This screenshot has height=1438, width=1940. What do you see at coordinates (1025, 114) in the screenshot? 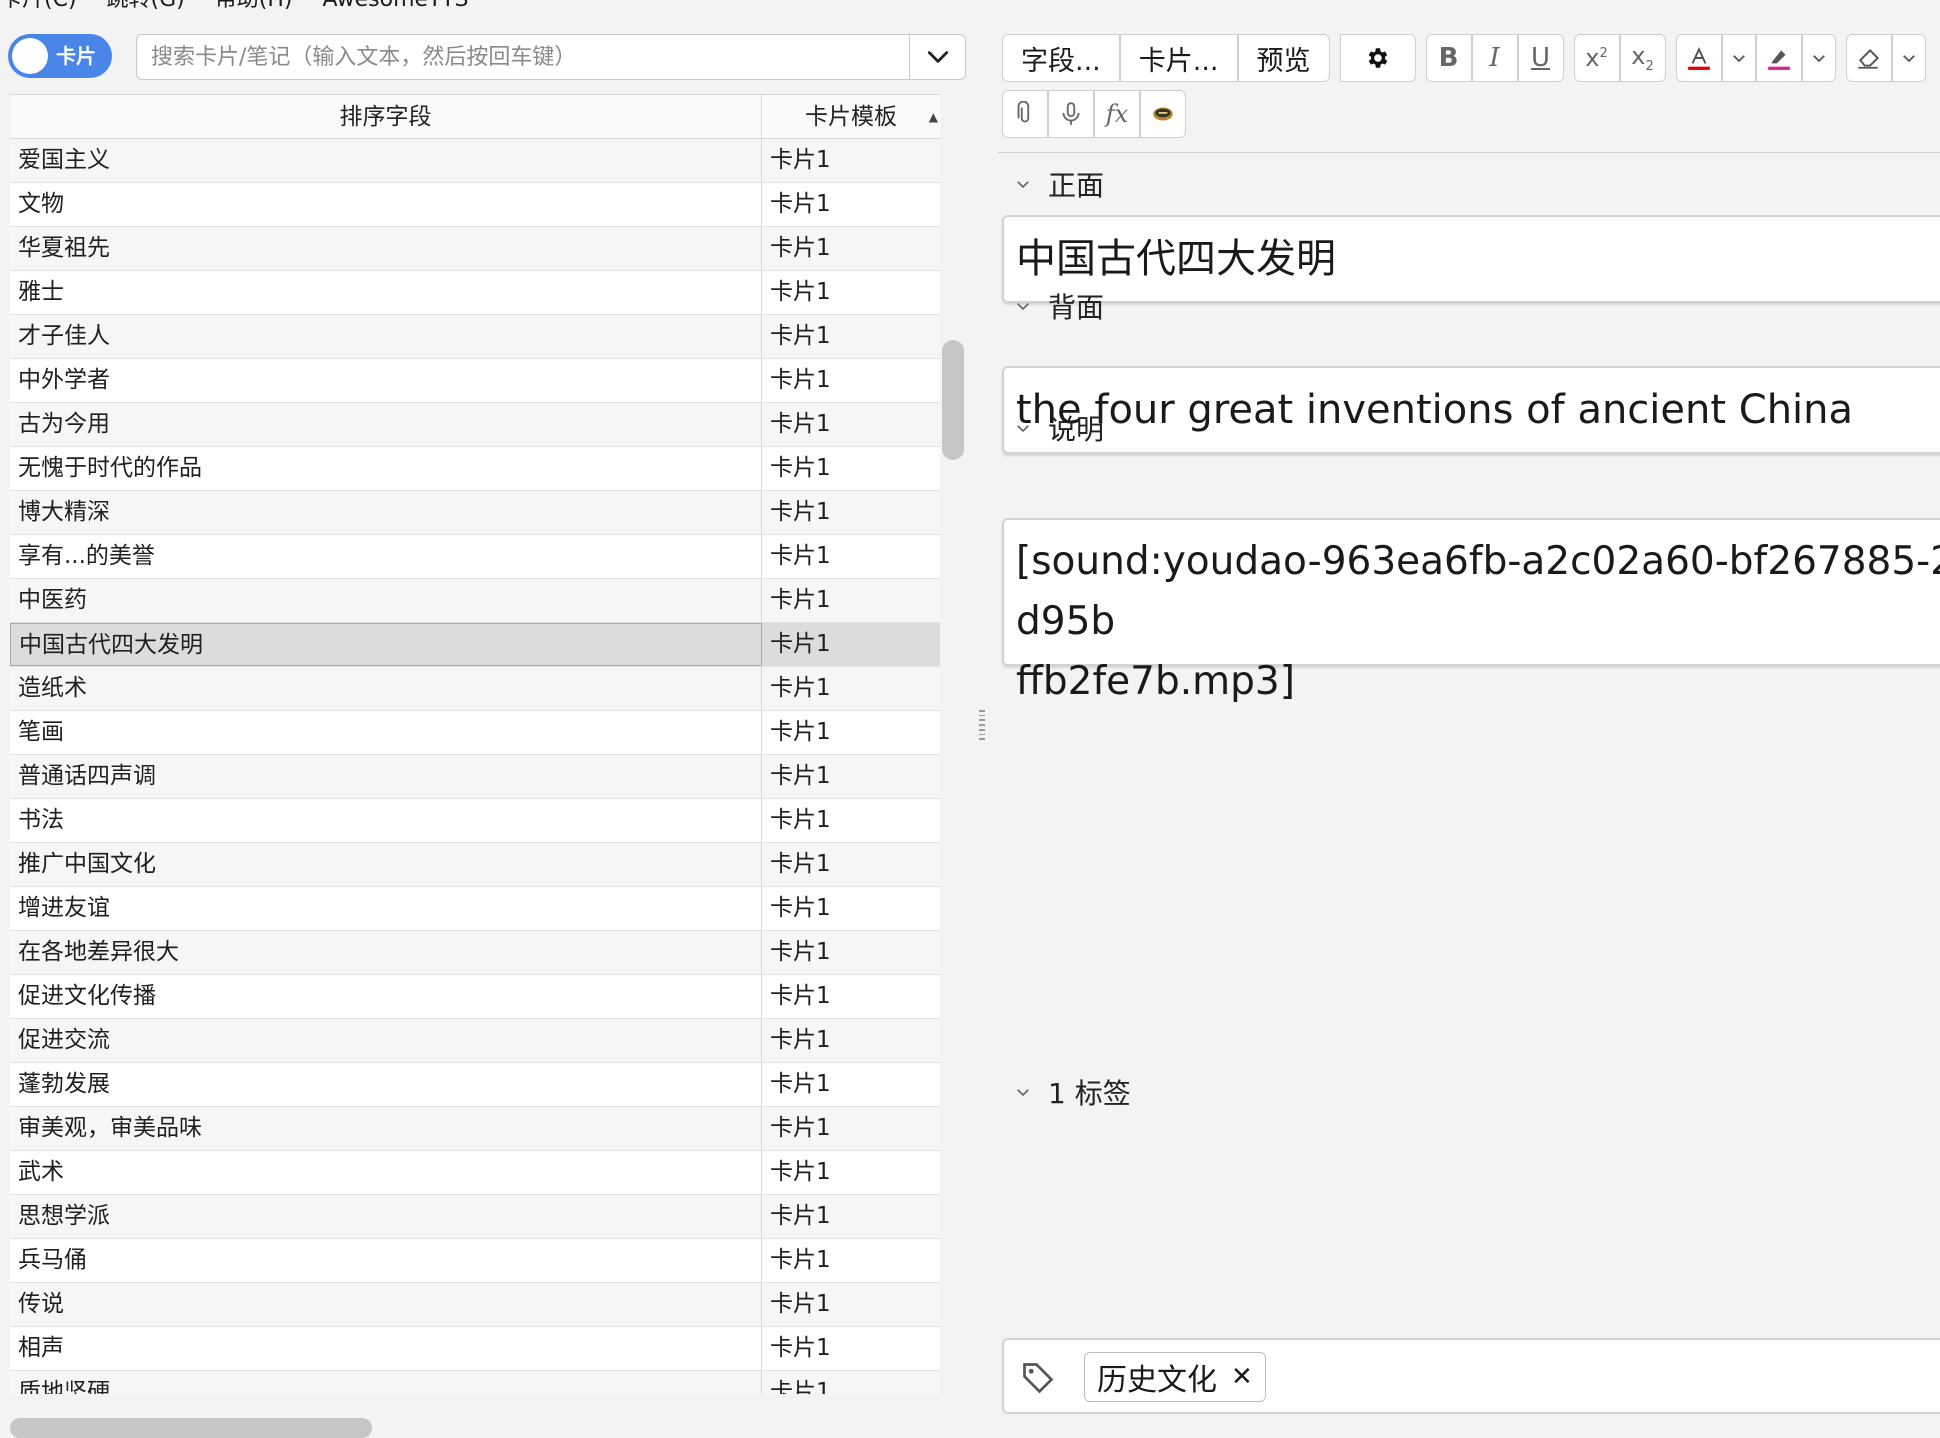
I see `attach-button` at bounding box center [1025, 114].